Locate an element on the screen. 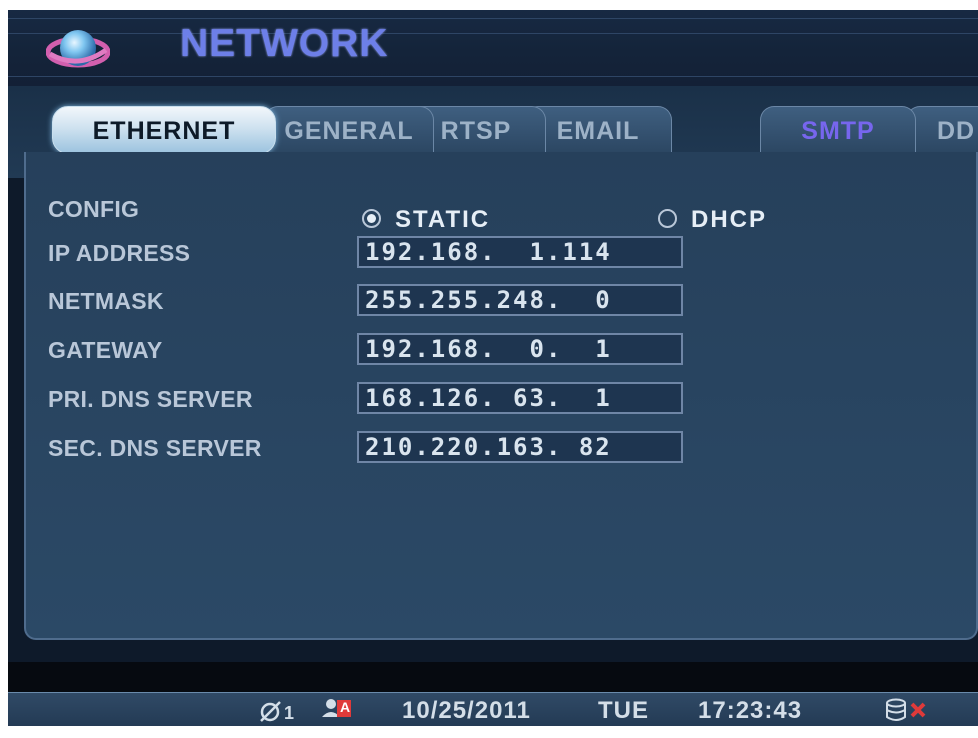 The image size is (978, 738). user-letter: A is located at coordinates (346, 707).